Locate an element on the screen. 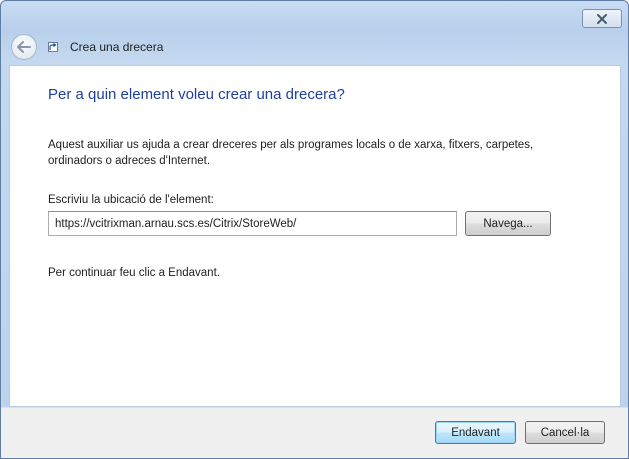 The height and width of the screenshot is (459, 629). next-button: Endavant is located at coordinates (475, 432).